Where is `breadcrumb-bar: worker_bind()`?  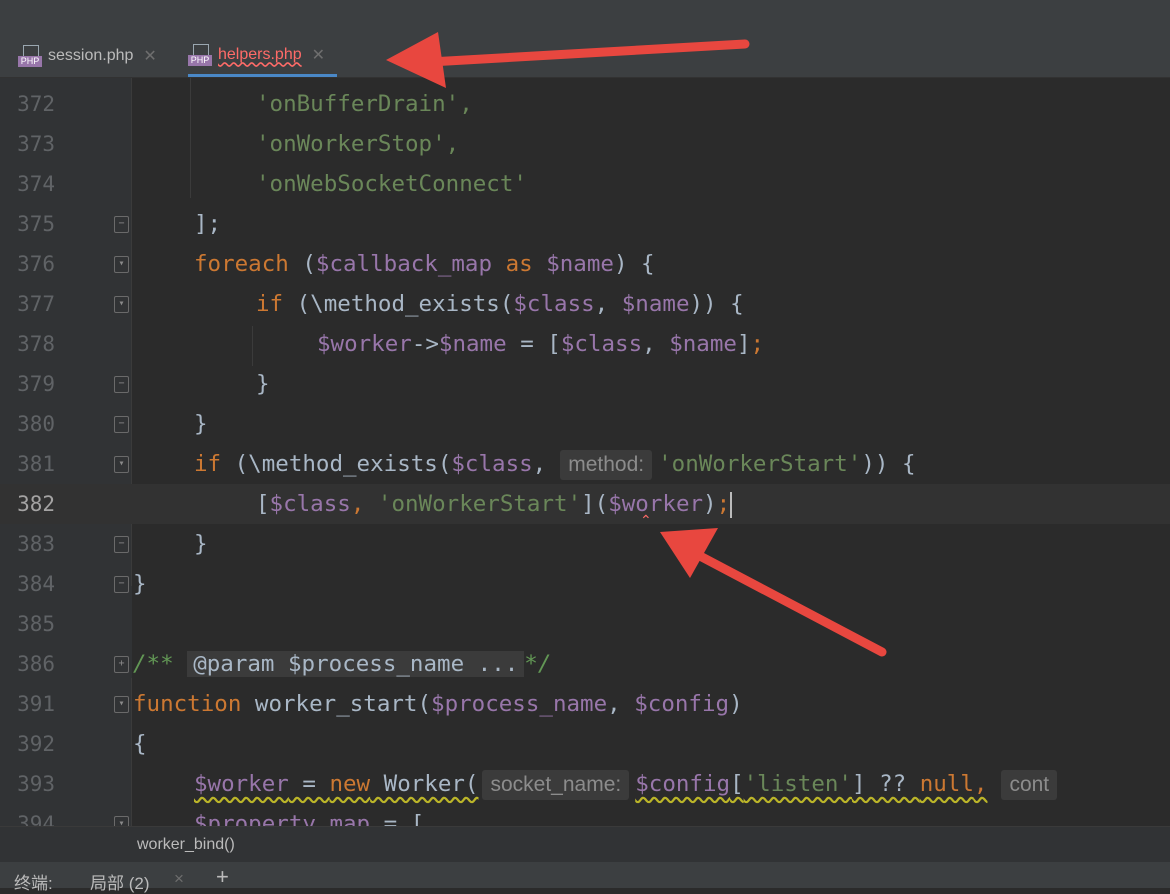
breadcrumb-bar: worker_bind() is located at coordinates (585, 844).